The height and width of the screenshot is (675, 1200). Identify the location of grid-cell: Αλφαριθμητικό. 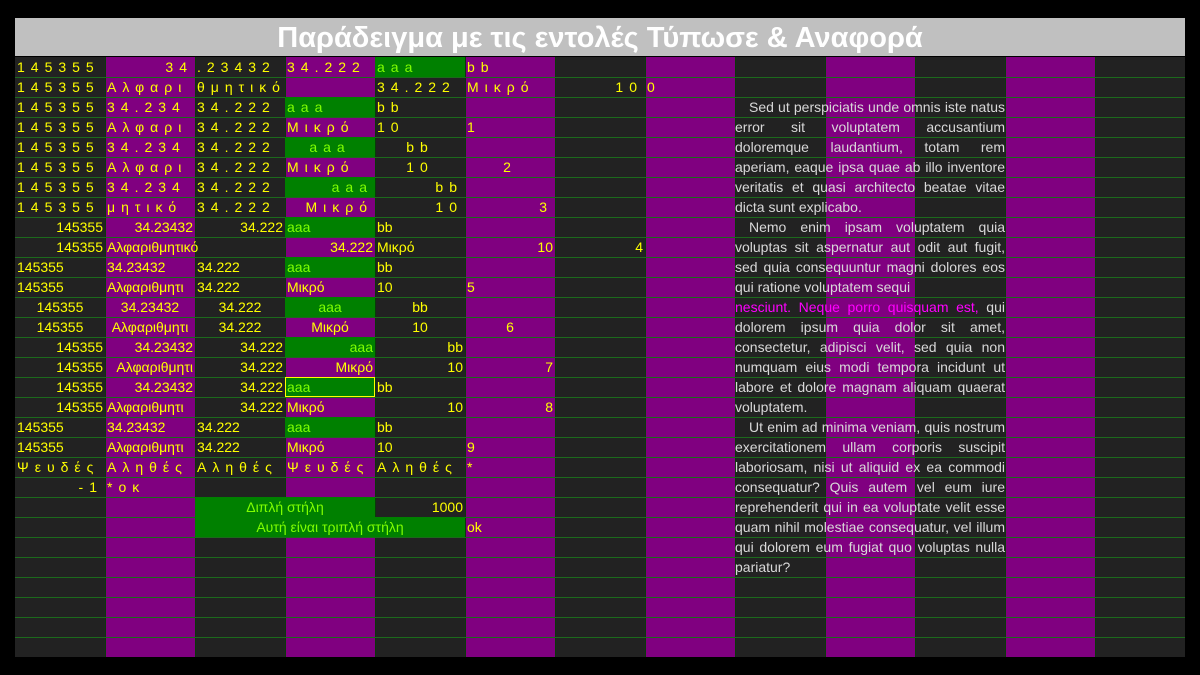
(153, 247).